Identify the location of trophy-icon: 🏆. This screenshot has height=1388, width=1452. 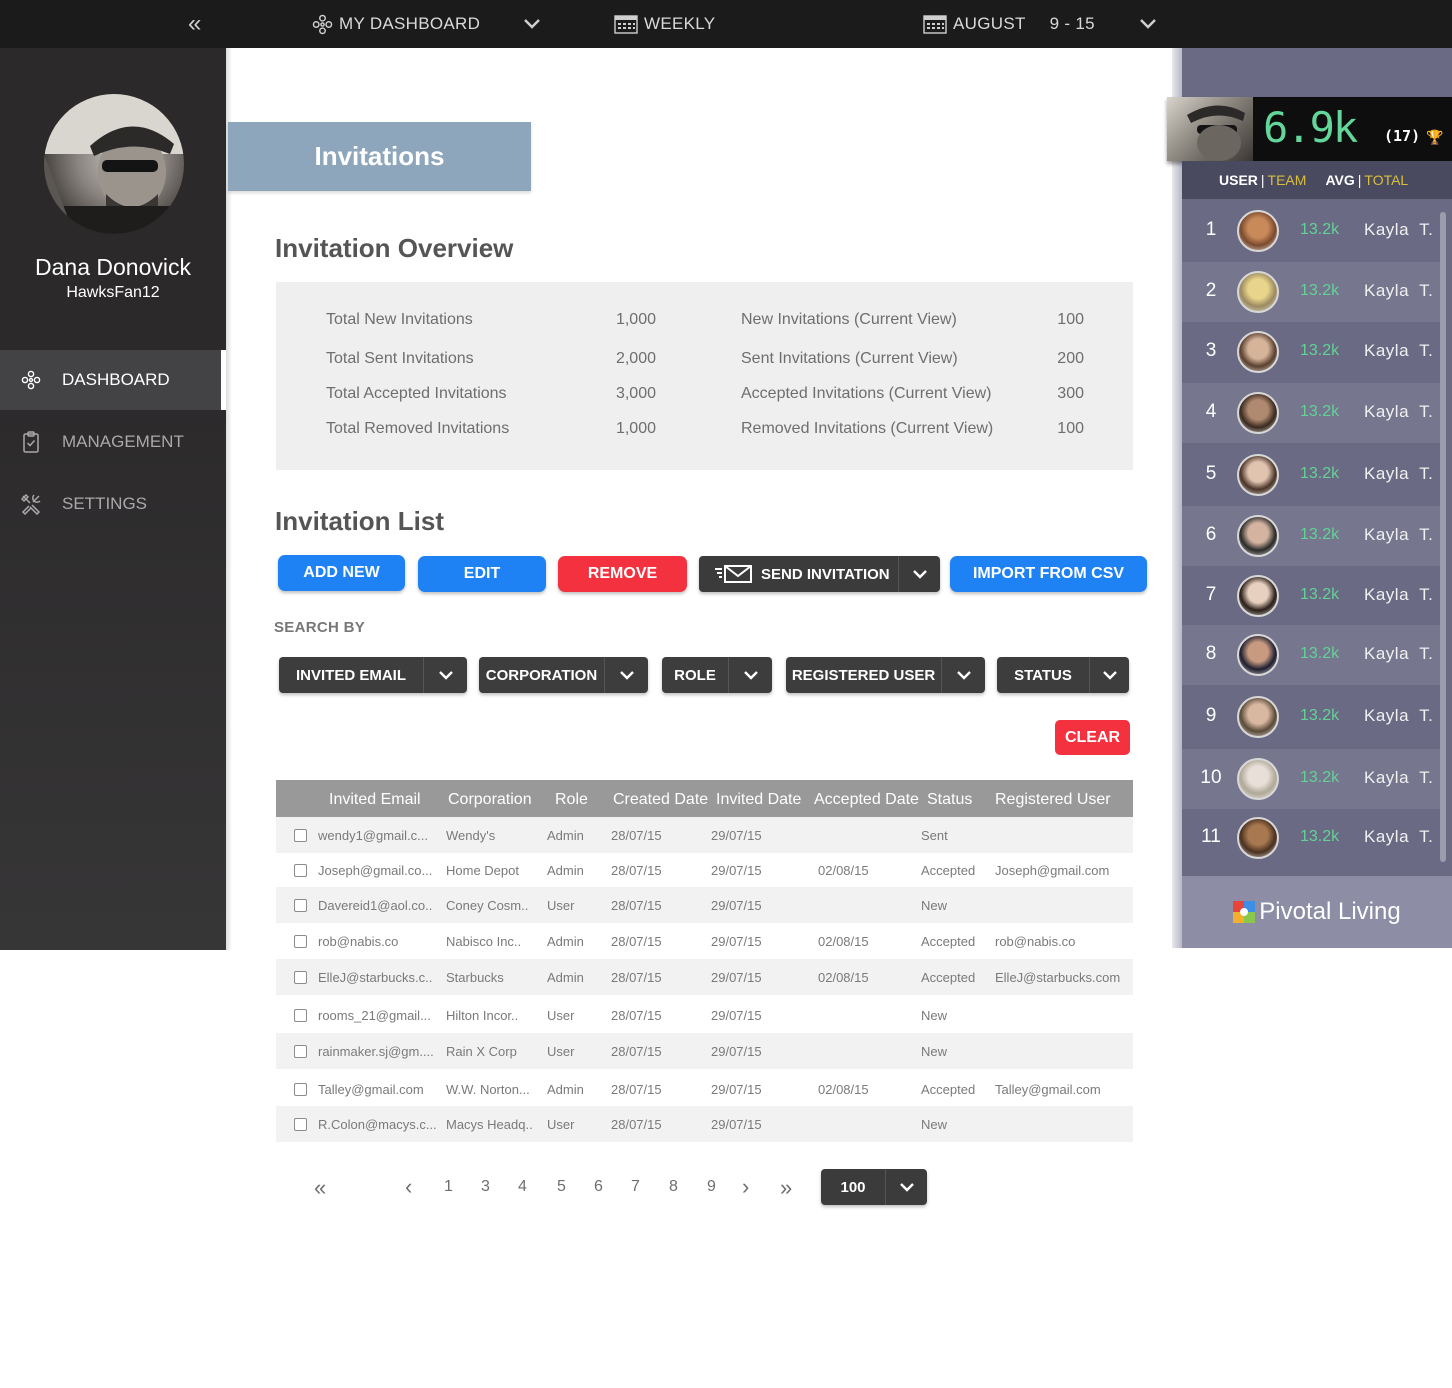
(1435, 137).